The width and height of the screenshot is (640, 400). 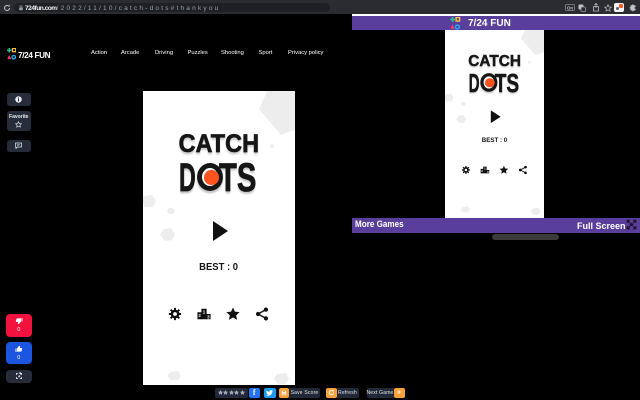 I want to click on svg-text: 3, so click(x=487, y=172).